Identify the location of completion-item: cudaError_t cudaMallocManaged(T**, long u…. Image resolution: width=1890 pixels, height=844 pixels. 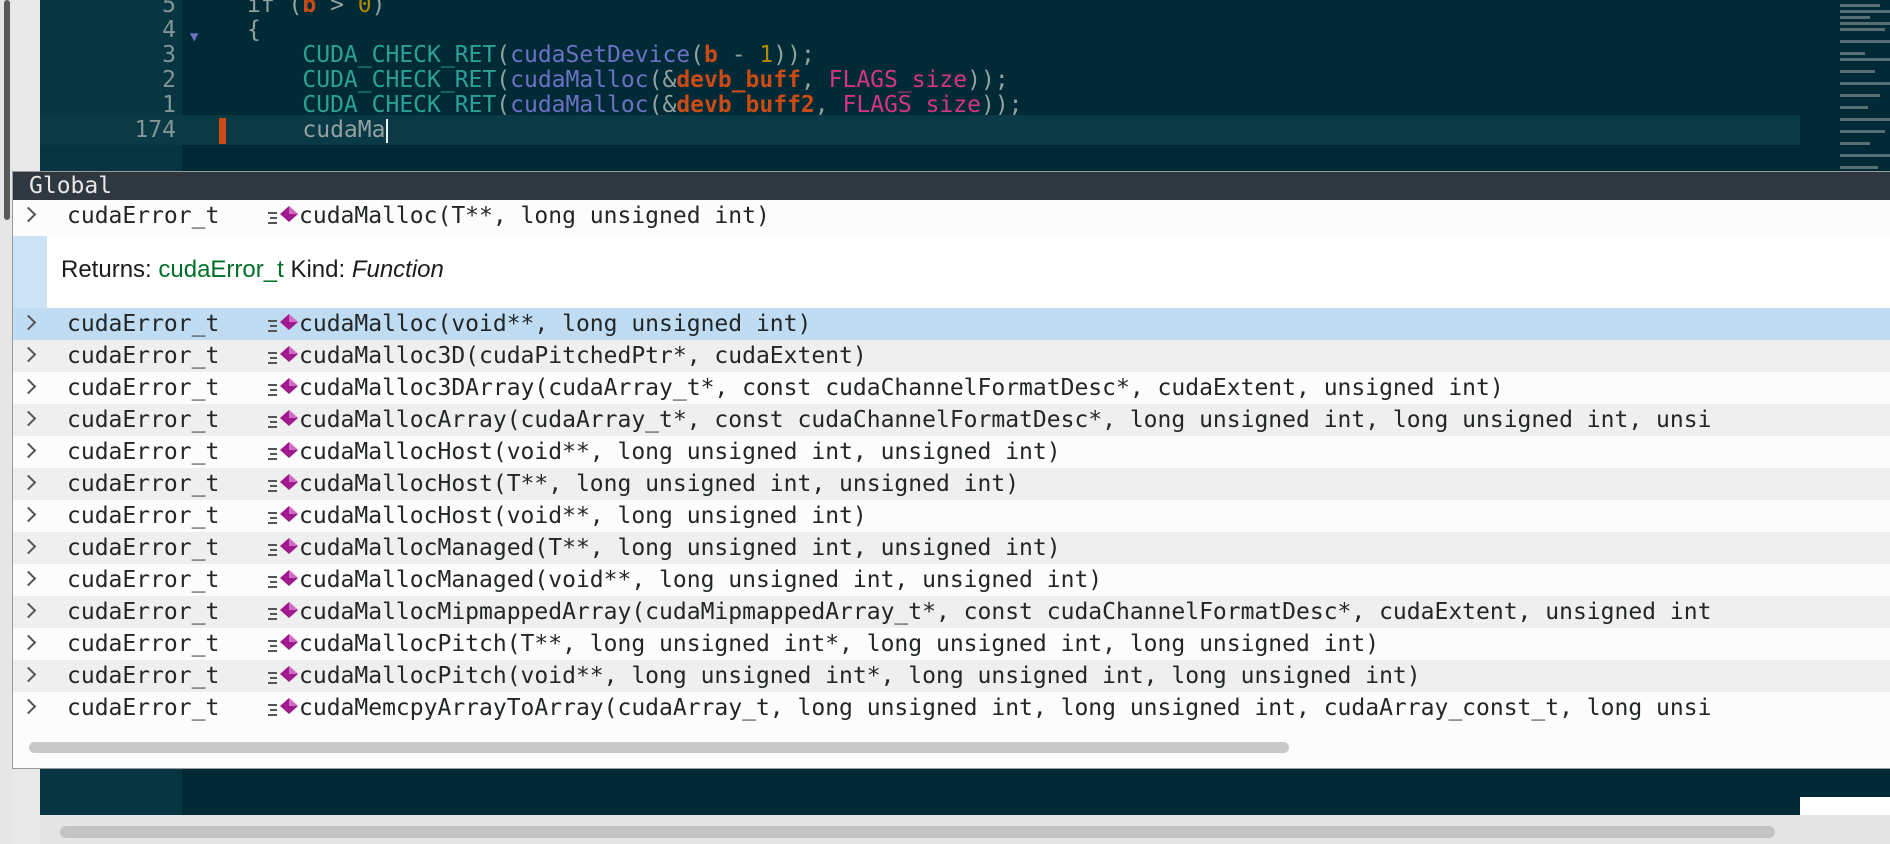
(951, 548).